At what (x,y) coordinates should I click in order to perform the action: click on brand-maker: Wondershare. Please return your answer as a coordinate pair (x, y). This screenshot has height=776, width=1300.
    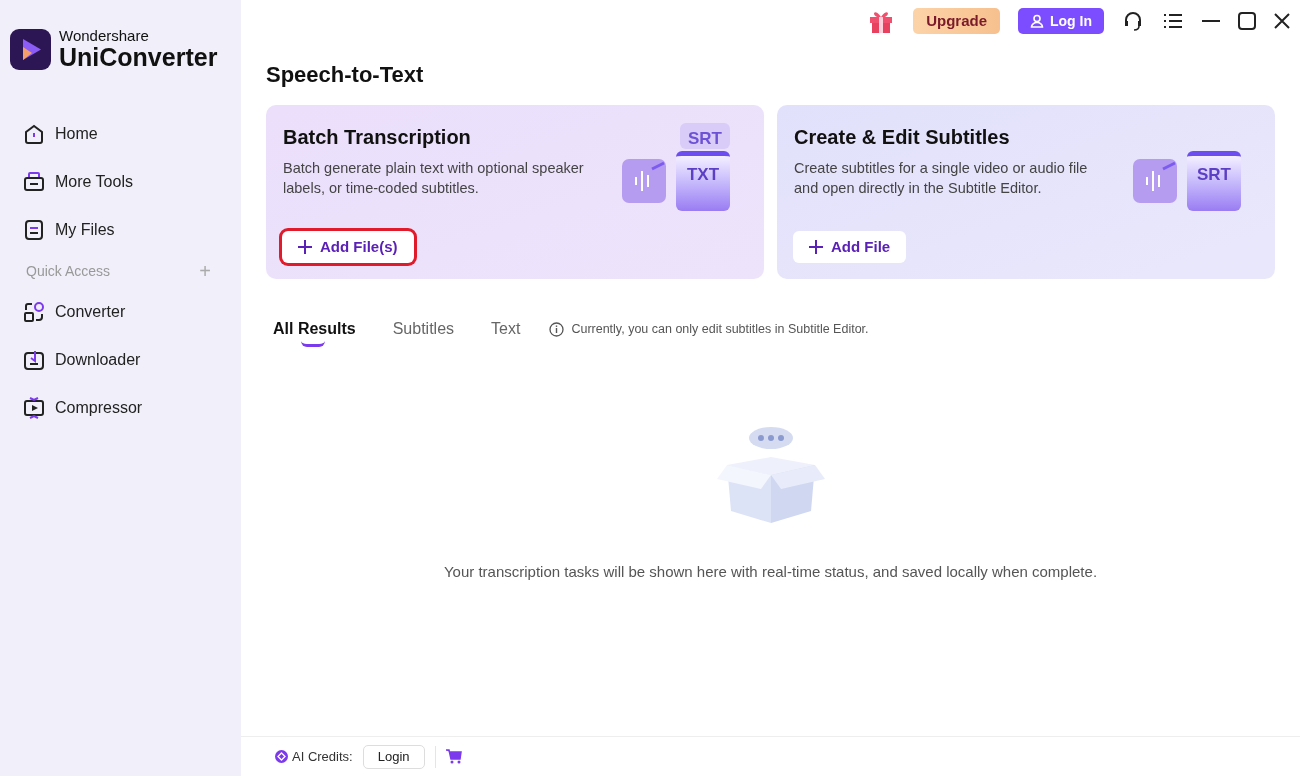
    Looking at the image, I should click on (104, 35).